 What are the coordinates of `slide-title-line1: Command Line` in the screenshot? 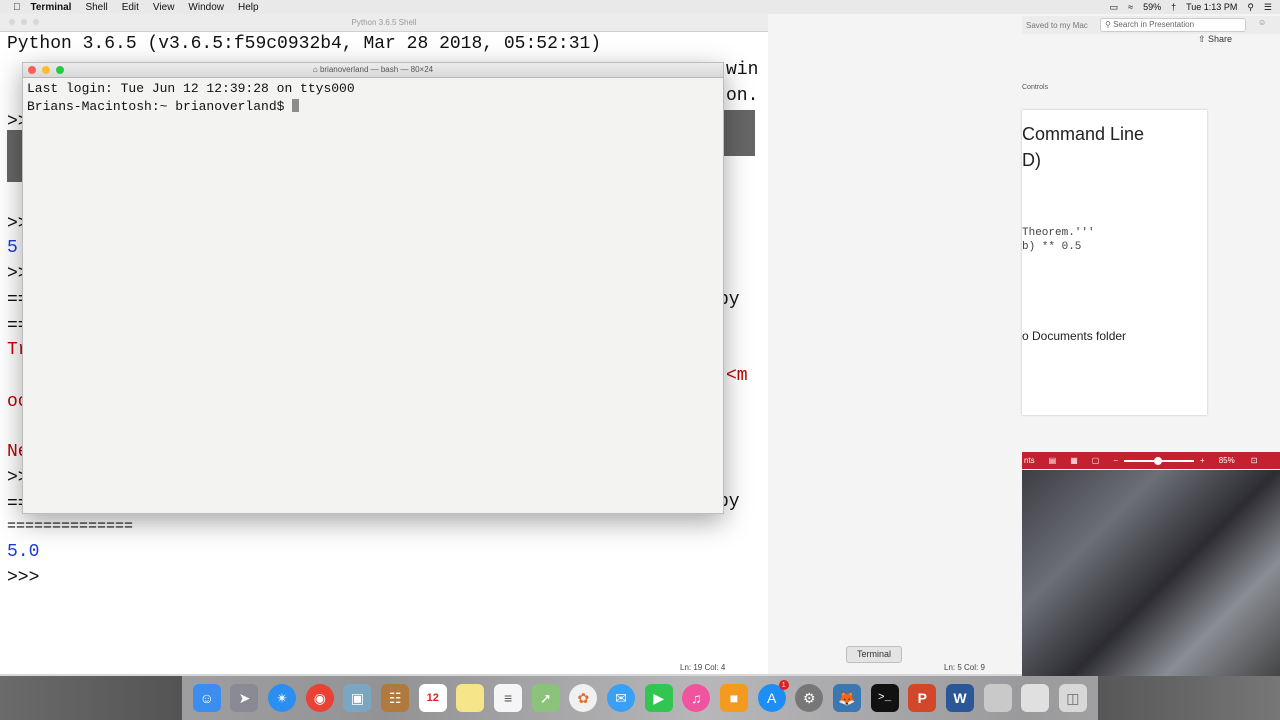 It's located at (1083, 134).